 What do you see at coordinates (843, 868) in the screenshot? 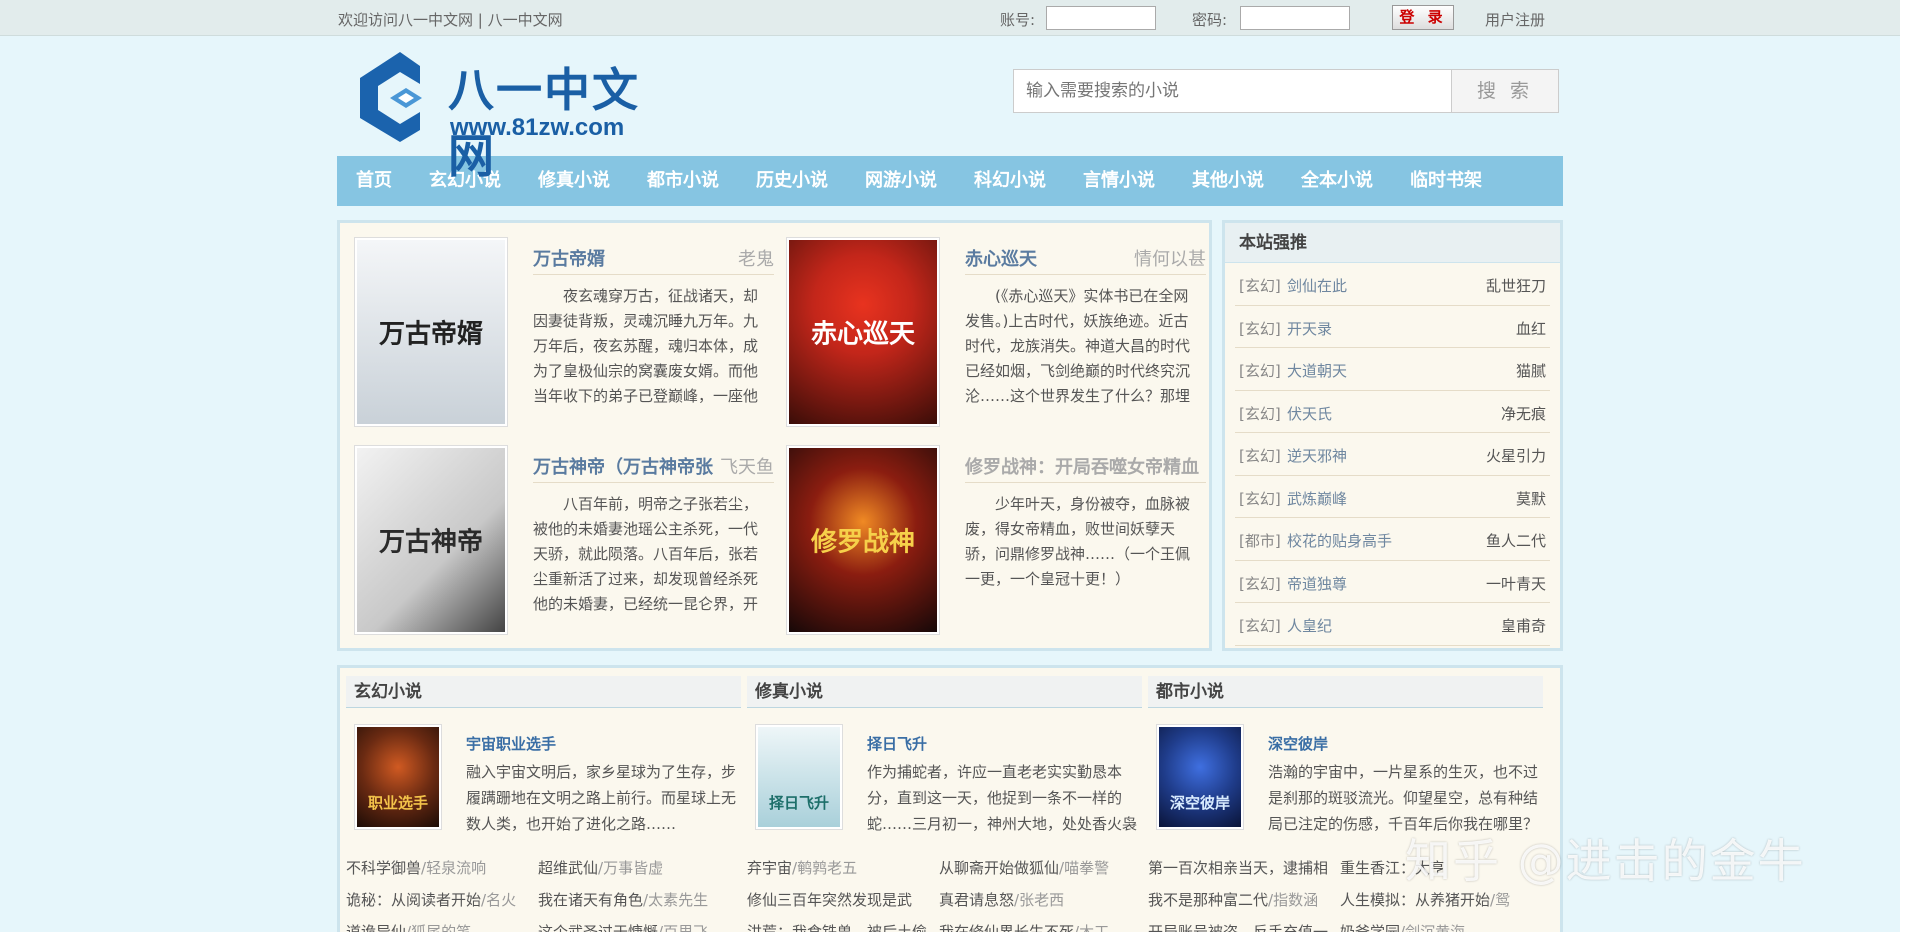
I see `book-link: 弃宇宙/鹌鹑老五` at bounding box center [843, 868].